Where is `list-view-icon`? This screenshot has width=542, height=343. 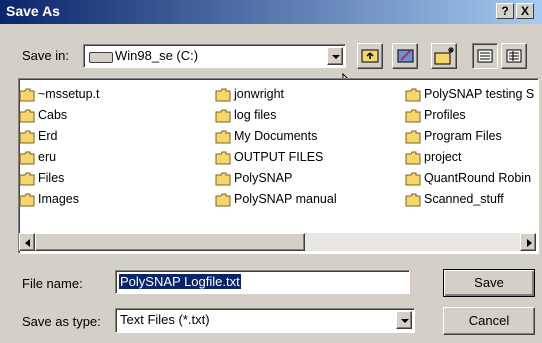 list-view-icon is located at coordinates (485, 56).